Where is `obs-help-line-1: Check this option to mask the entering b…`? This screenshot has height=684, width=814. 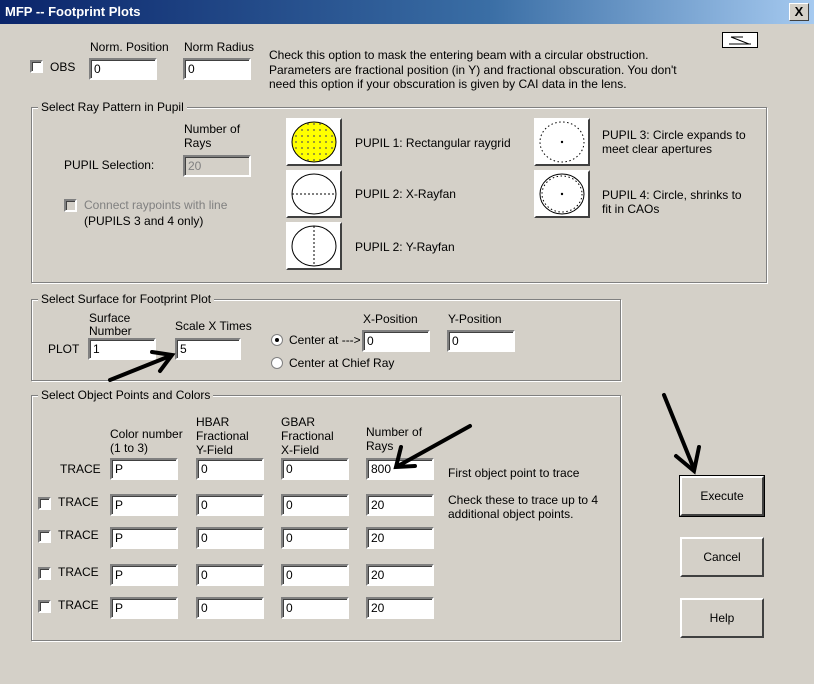
obs-help-line-1: Check this option to mask the entering b… is located at coordinates (459, 55).